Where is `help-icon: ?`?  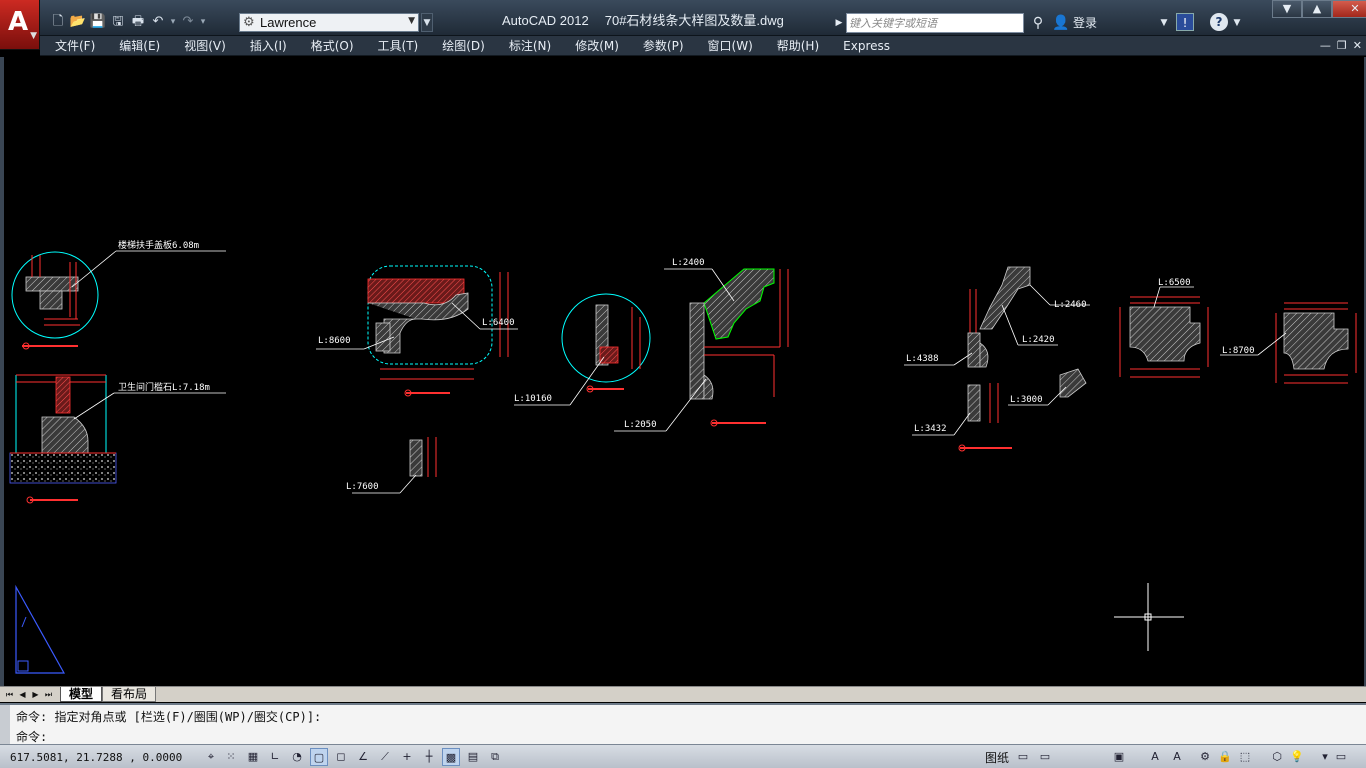 help-icon: ? is located at coordinates (1219, 22).